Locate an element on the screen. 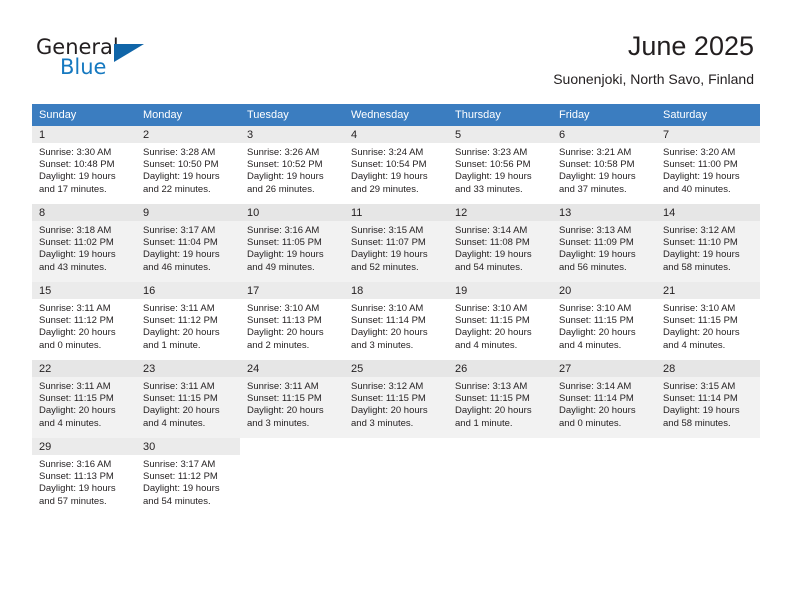 This screenshot has height=612, width=792. daylight-duration-line2: and 17 minutes. is located at coordinates (73, 189).